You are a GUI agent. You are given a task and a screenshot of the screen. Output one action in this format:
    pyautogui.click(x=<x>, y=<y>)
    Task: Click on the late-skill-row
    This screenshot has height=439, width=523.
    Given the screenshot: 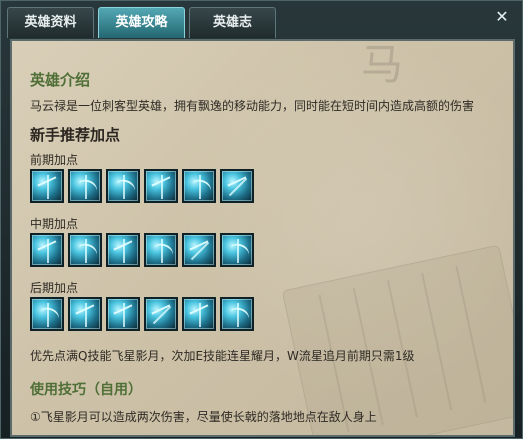 What is the action you would take?
    pyautogui.click(x=142, y=314)
    